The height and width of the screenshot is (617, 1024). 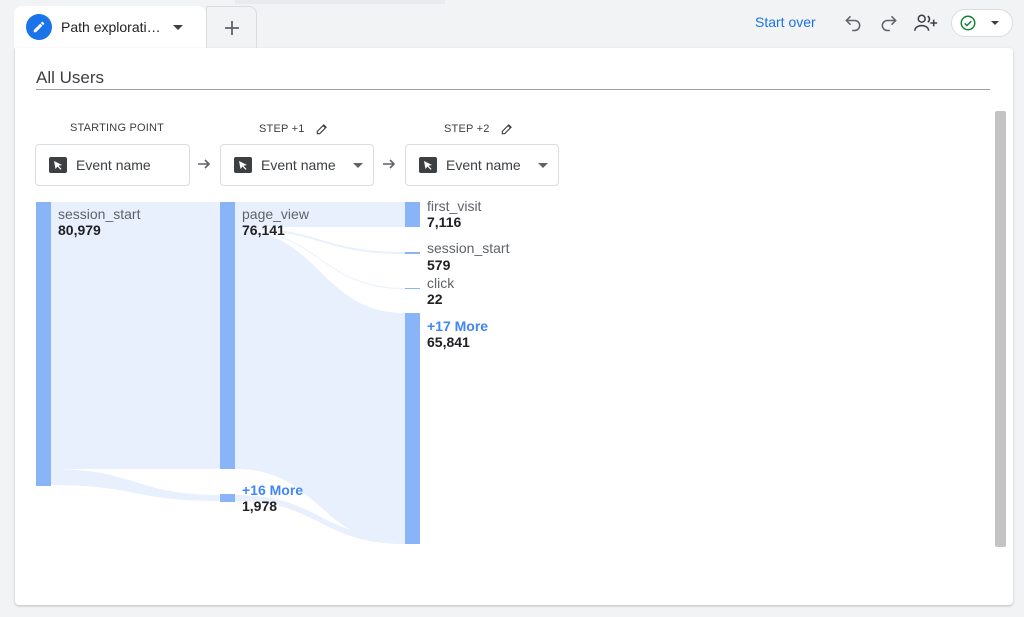 What do you see at coordinates (468, 248) in the screenshot?
I see `node-session-start-step2-name: session_start` at bounding box center [468, 248].